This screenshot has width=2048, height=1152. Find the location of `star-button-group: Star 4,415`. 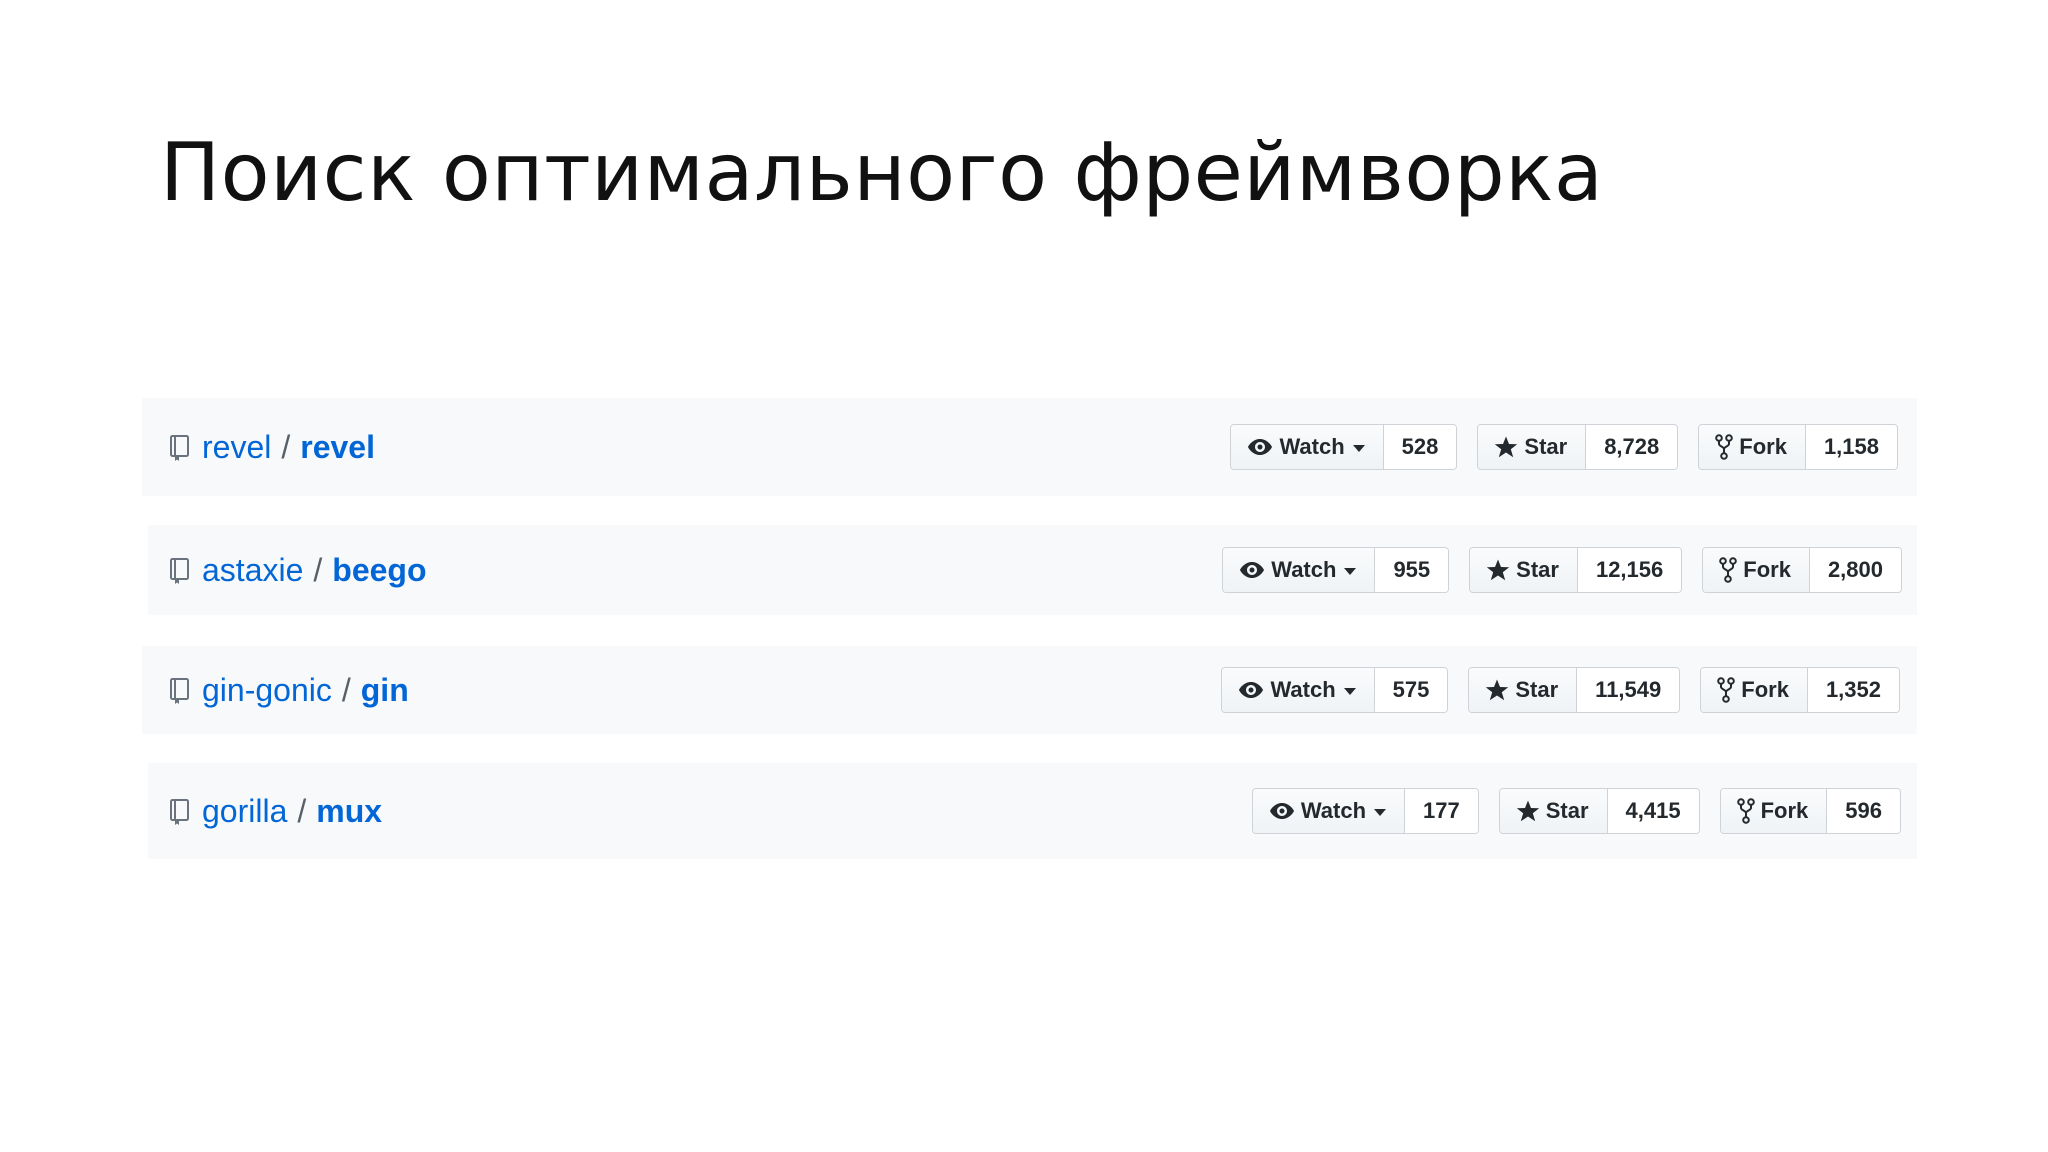

star-button-group: Star 4,415 is located at coordinates (1599, 811).